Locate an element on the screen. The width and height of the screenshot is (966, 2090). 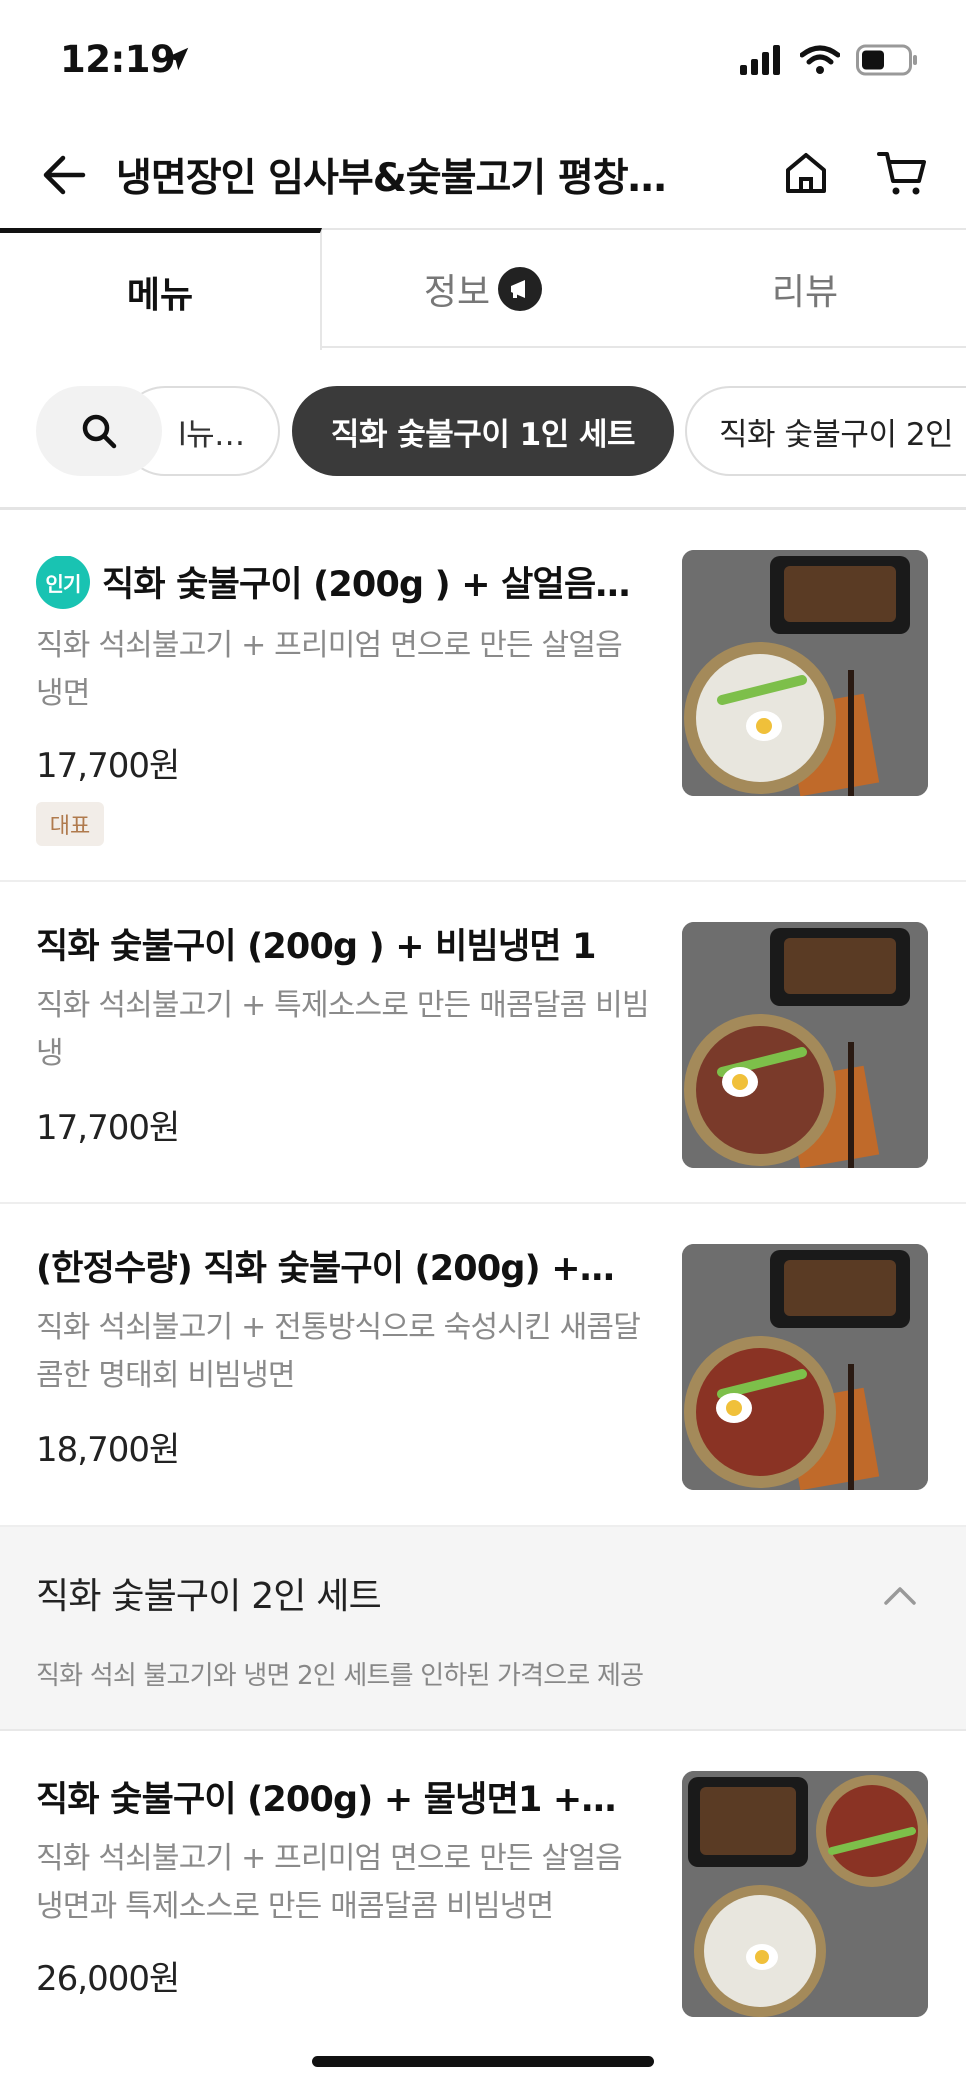
location-arrow-icon is located at coordinates (177, 61).